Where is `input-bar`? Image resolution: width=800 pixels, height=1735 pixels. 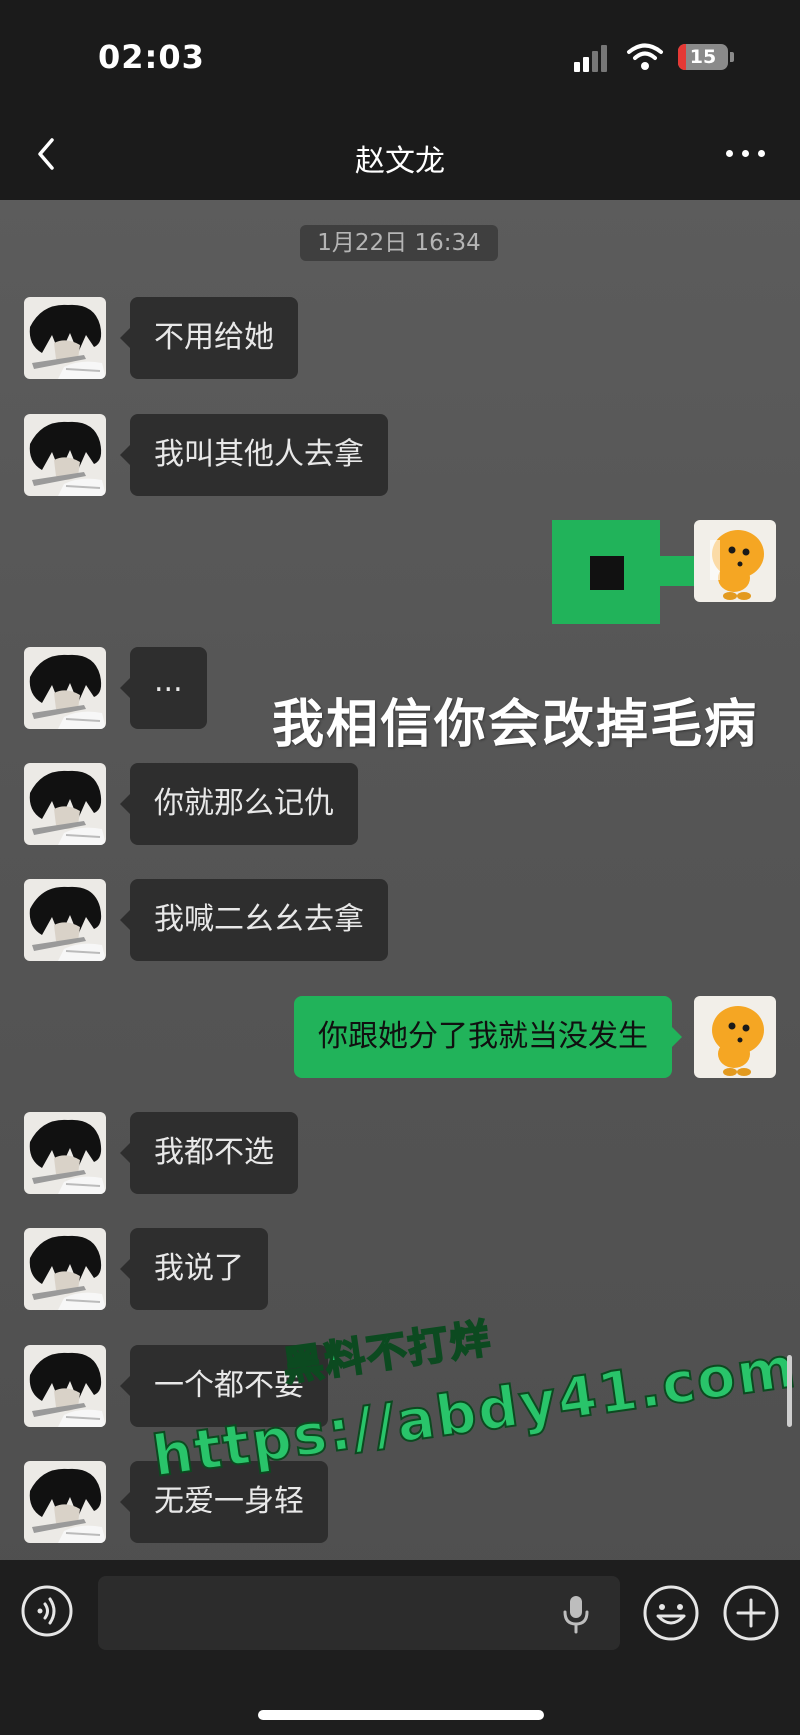
input-bar is located at coordinates (400, 1647).